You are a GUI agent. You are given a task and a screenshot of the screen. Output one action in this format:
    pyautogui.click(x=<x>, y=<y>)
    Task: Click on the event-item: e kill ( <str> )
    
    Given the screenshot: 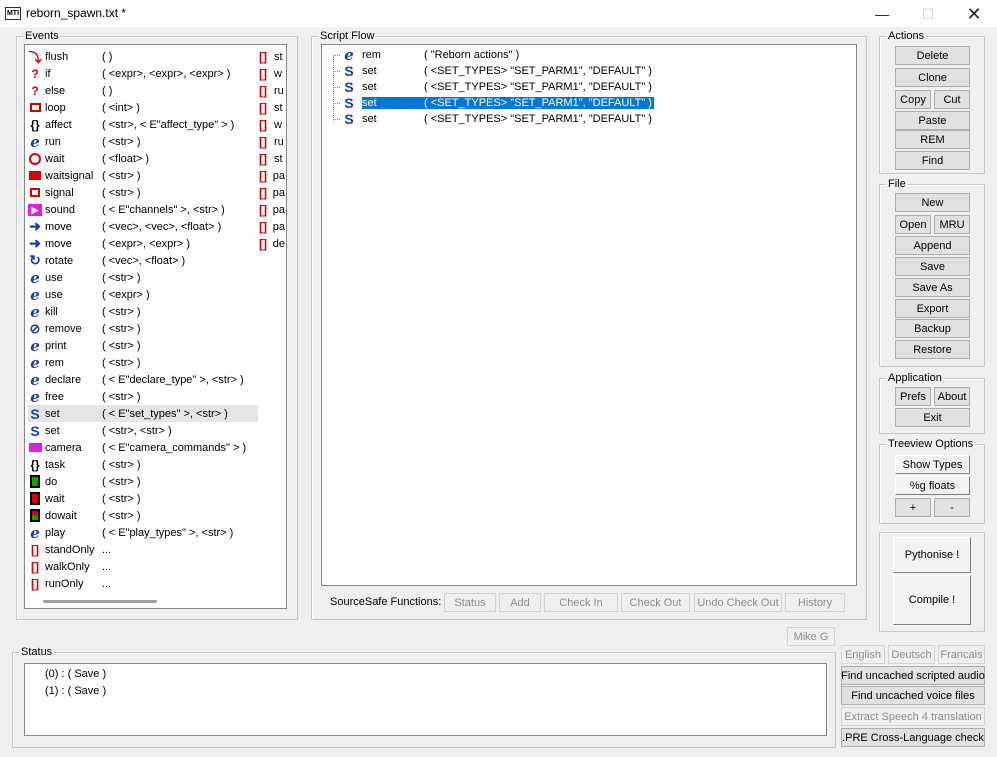 What is the action you would take?
    pyautogui.click(x=143, y=312)
    